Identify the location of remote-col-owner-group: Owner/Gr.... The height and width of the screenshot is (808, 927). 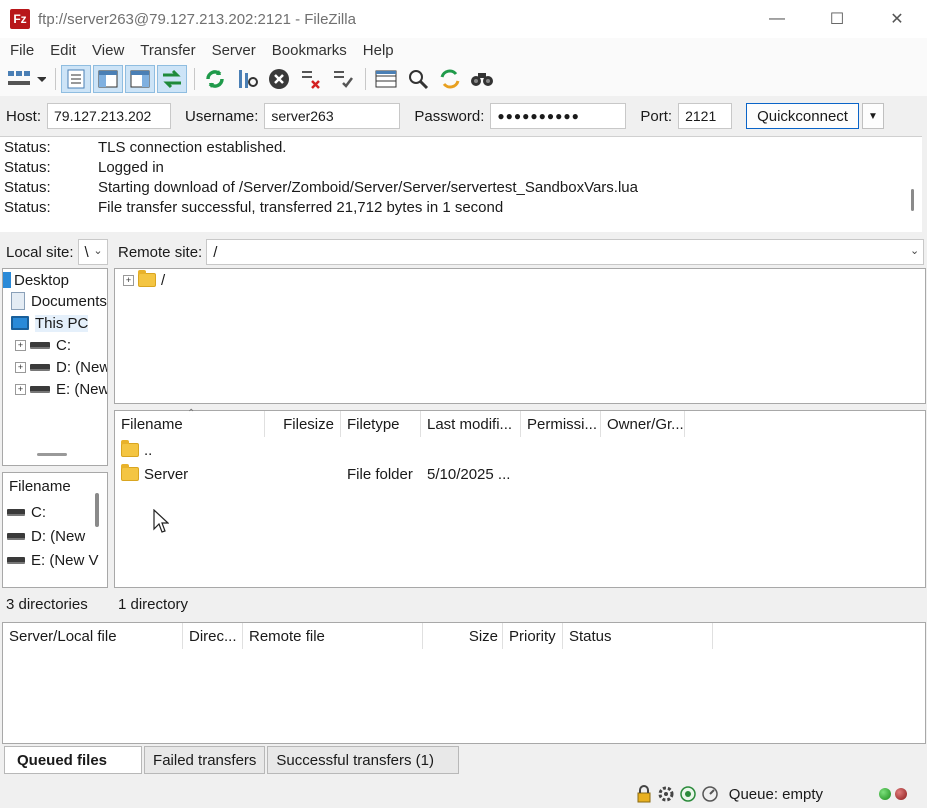
(643, 424).